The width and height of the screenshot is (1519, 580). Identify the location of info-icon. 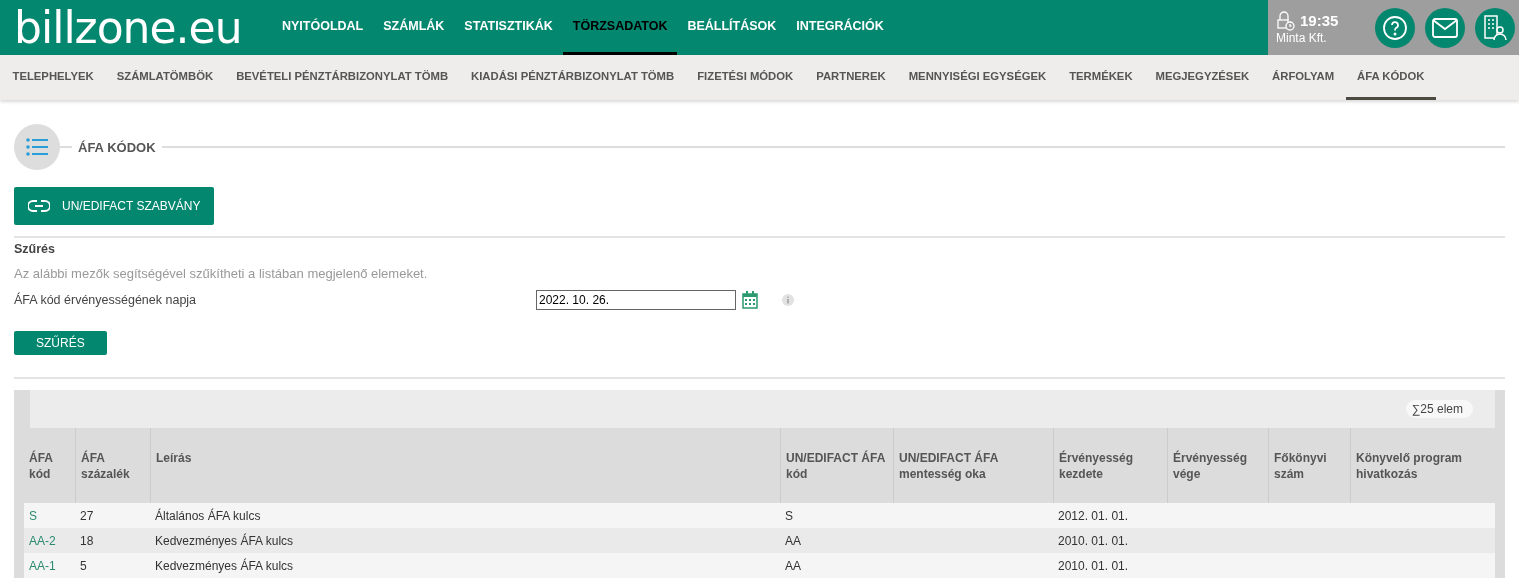
(788, 300).